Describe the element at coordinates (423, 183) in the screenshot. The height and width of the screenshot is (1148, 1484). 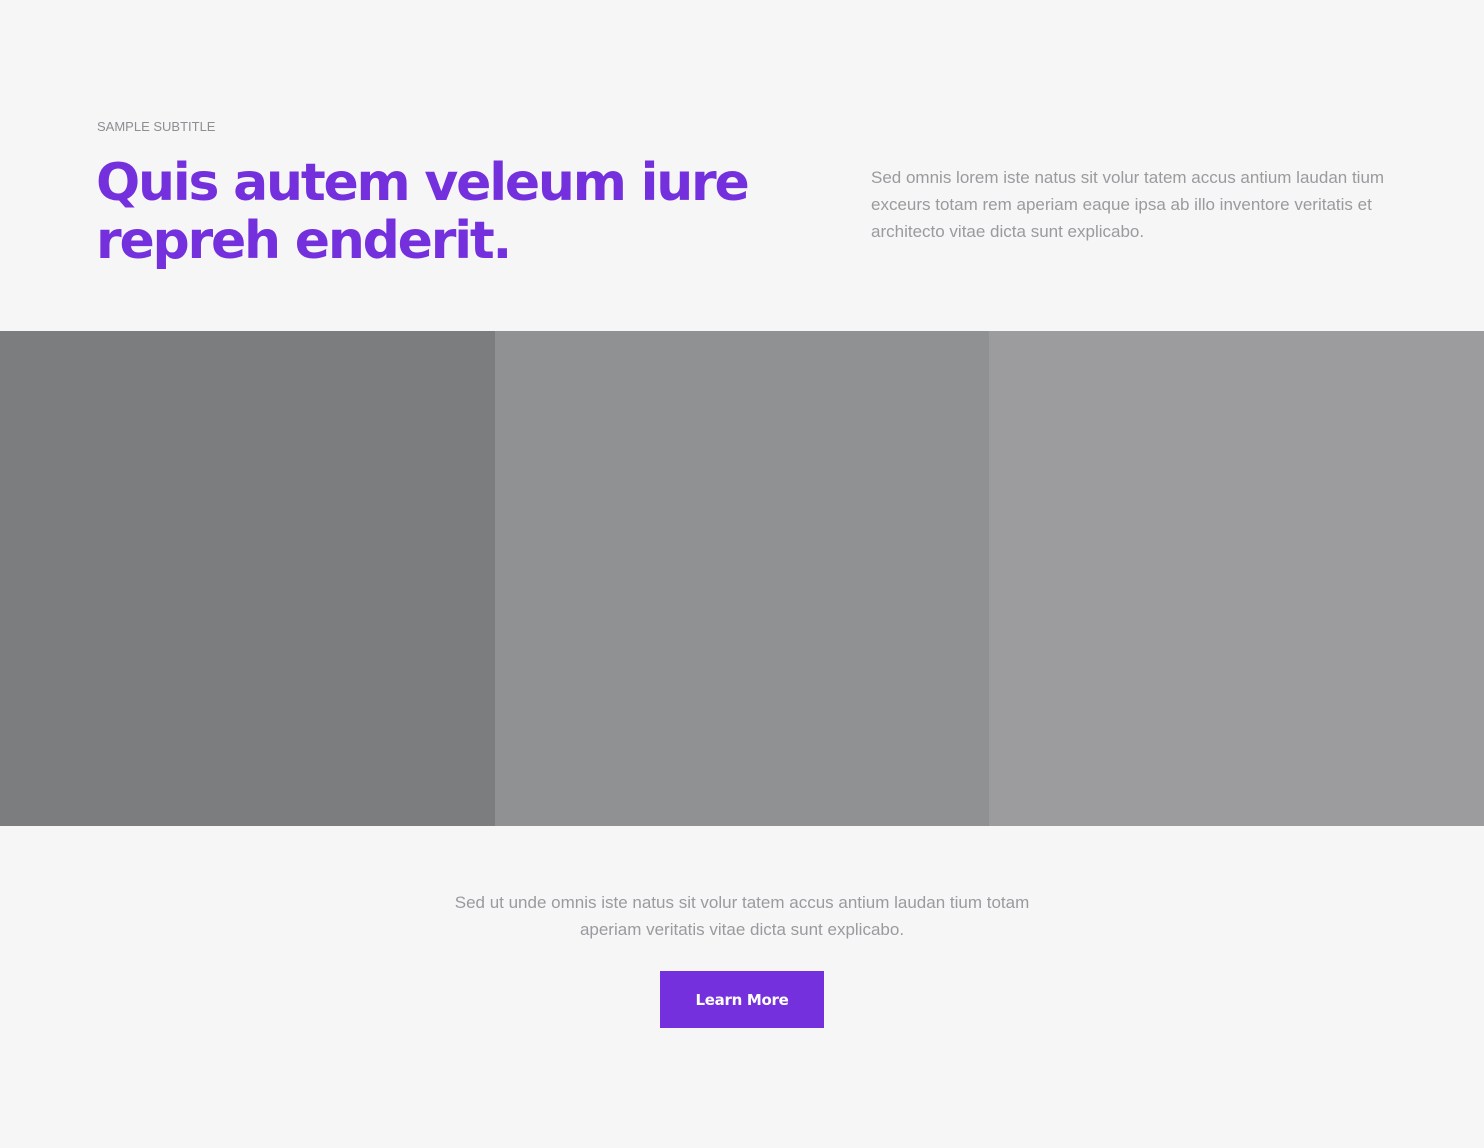
I see `hero-heading-line-1: Quis autem veleum iure` at that location.